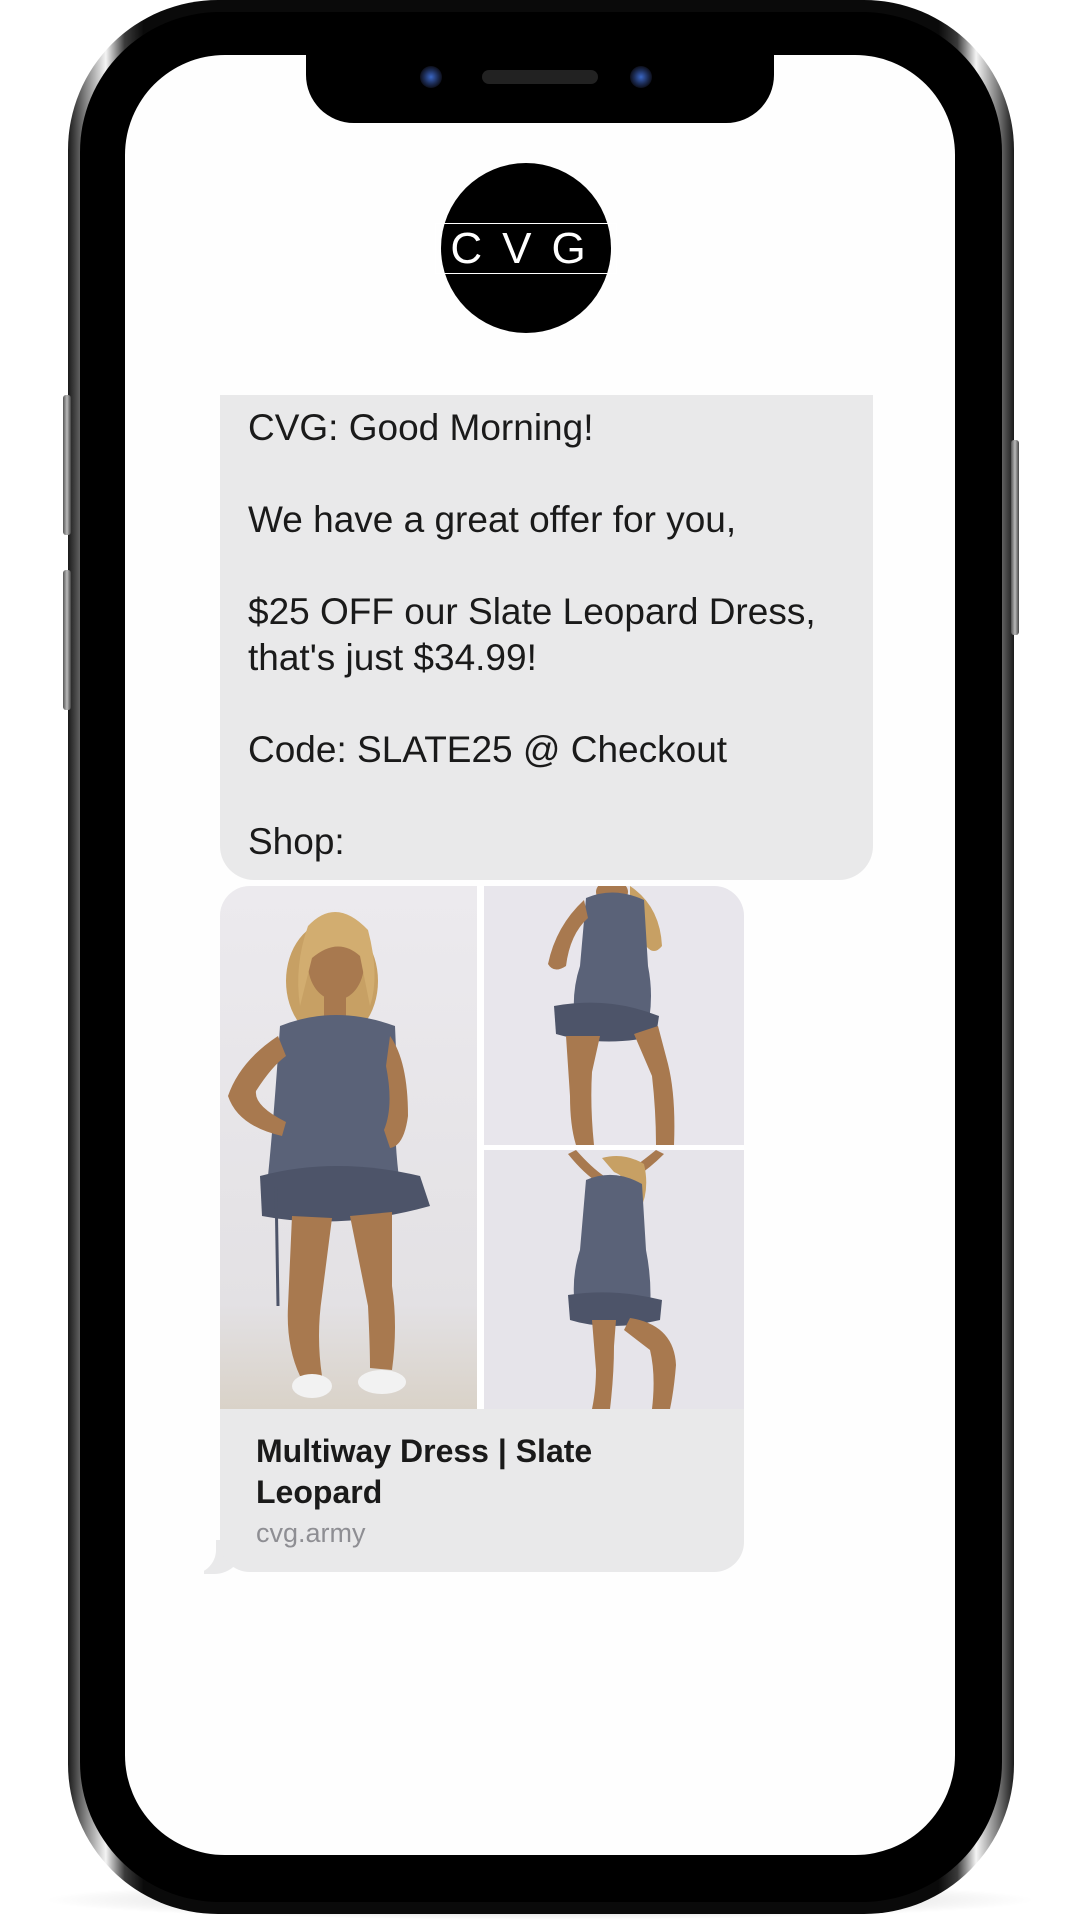  Describe the element at coordinates (421, 427) in the screenshot. I see `message-line: CVG: Good Morning!` at that location.